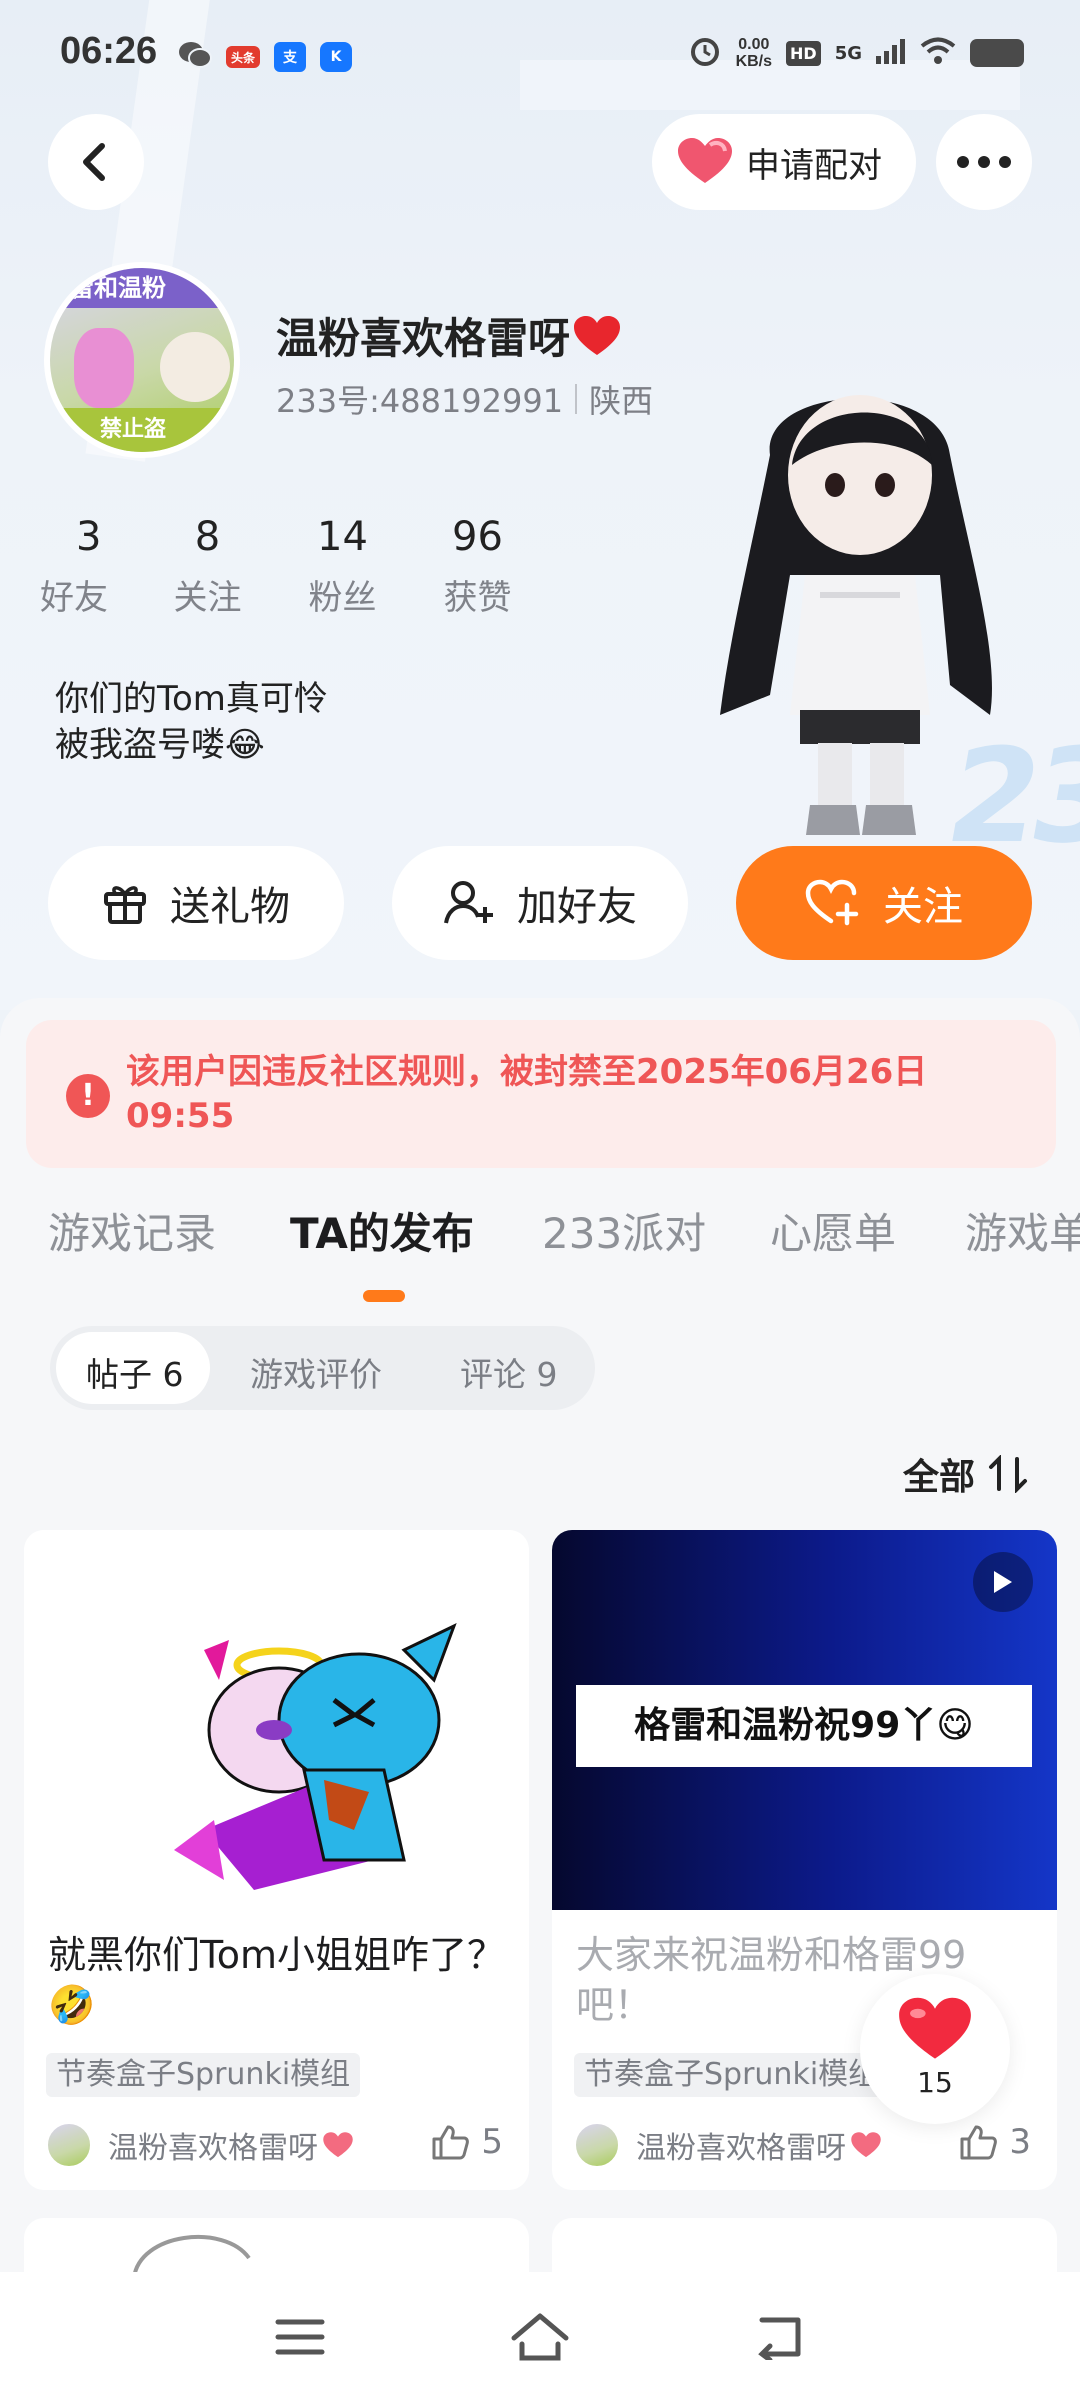  Describe the element at coordinates (1003, 1582) in the screenshot. I see `play-icon` at that location.